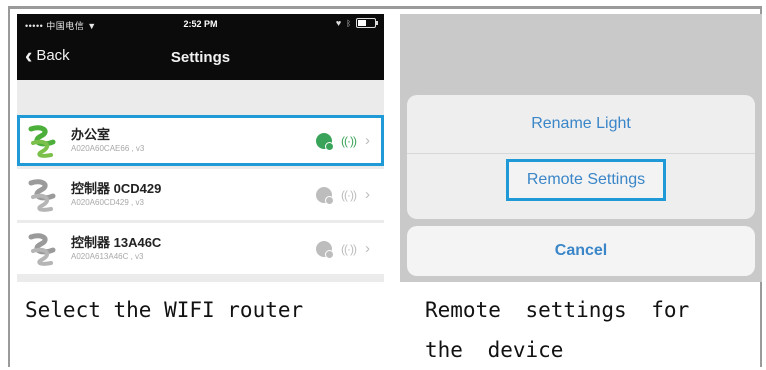 This screenshot has width=766, height=370. What do you see at coordinates (200, 47) in the screenshot?
I see `navigation-bar: ••••• 中国电信 ▼ 2:52 PM ♥ ᛒ ‹ Back Settings` at bounding box center [200, 47].